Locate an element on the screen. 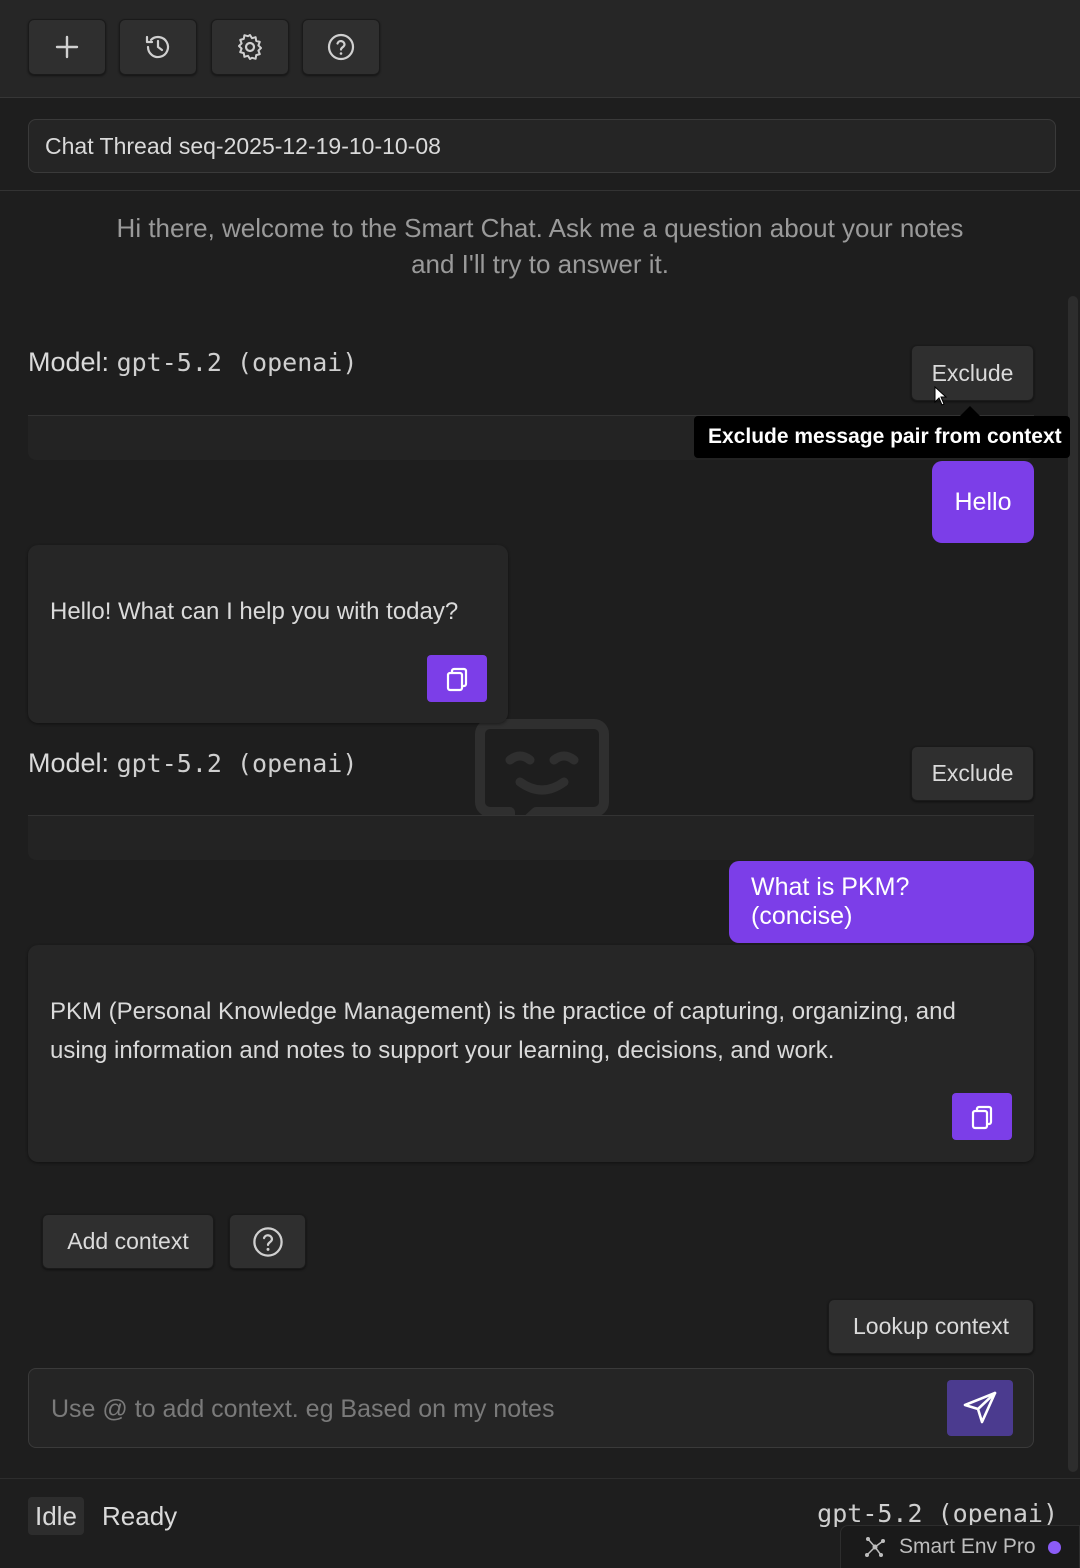 This screenshot has width=1080, height=1568. status-message: Ready is located at coordinates (140, 1515).